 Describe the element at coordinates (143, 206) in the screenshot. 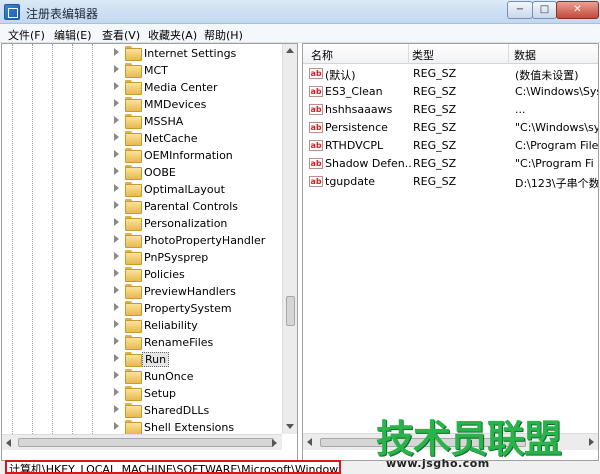

I see `tree-item: Parental Controls` at that location.